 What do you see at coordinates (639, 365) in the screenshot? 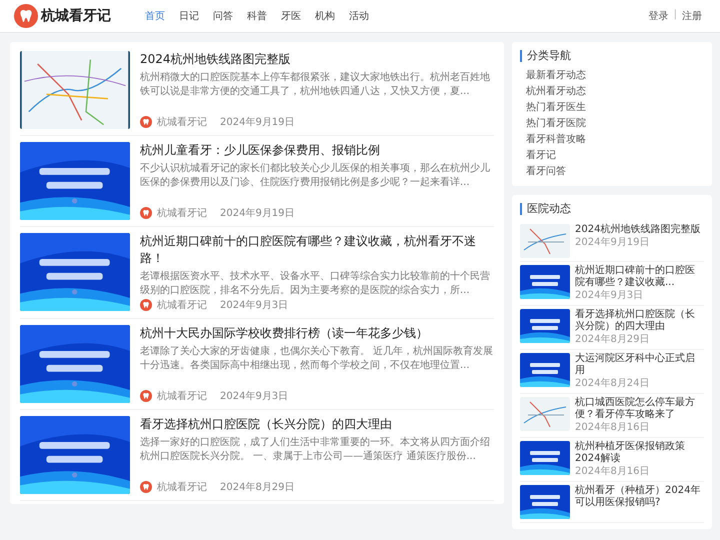
I see `news-title: 大运河院区牙科中心正式启用` at bounding box center [639, 365].